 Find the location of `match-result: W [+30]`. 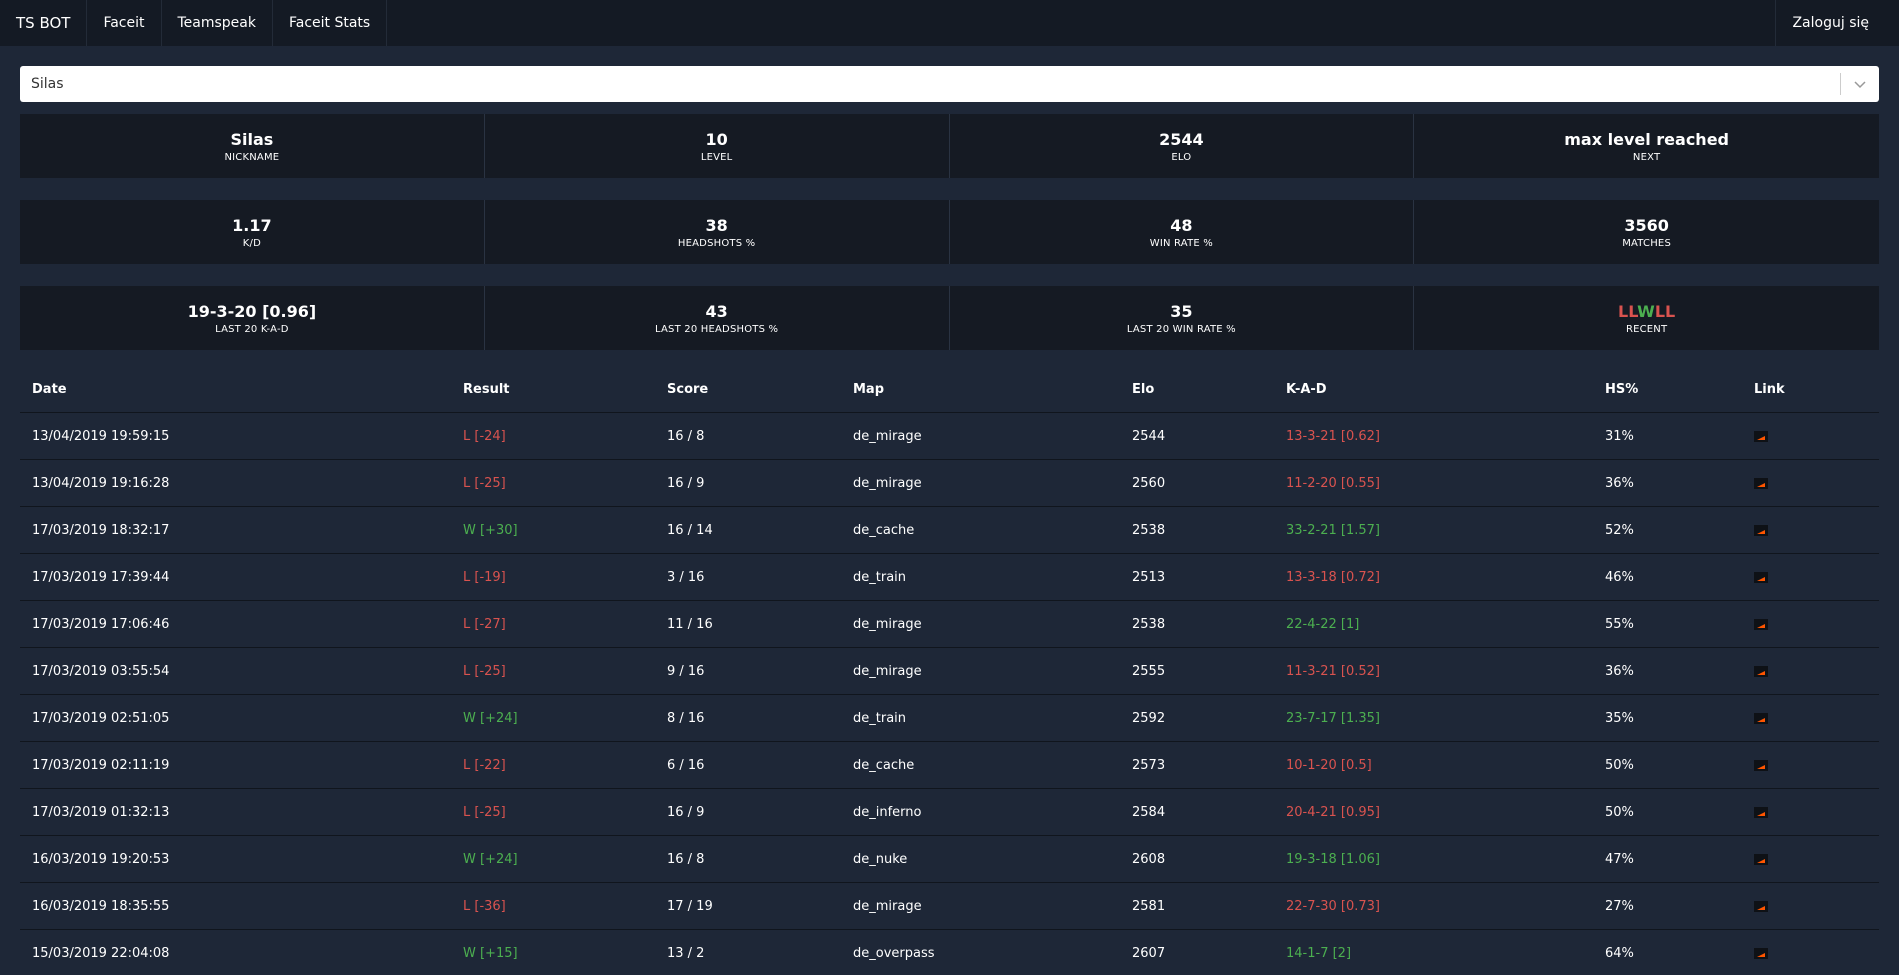

match-result: W [+30] is located at coordinates (553, 530).